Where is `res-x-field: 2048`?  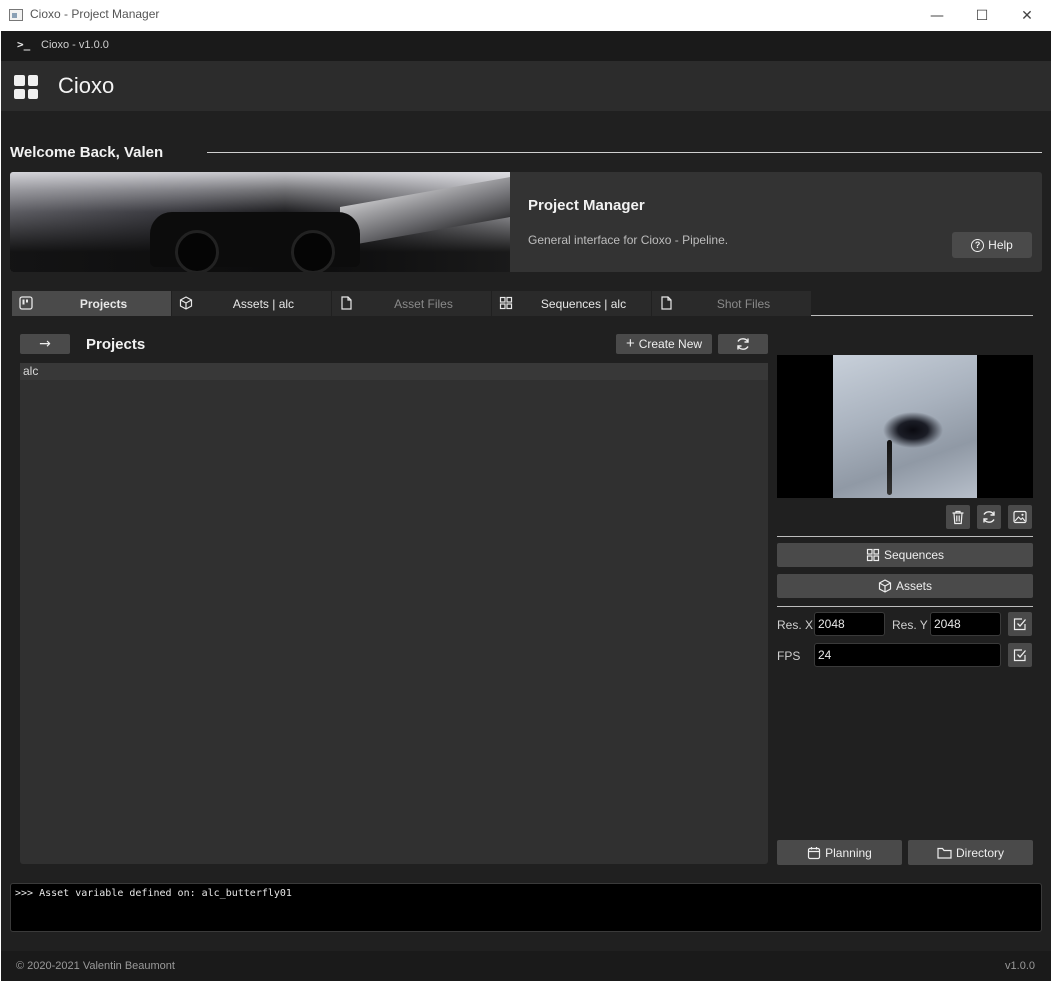 res-x-field: 2048 is located at coordinates (849, 624).